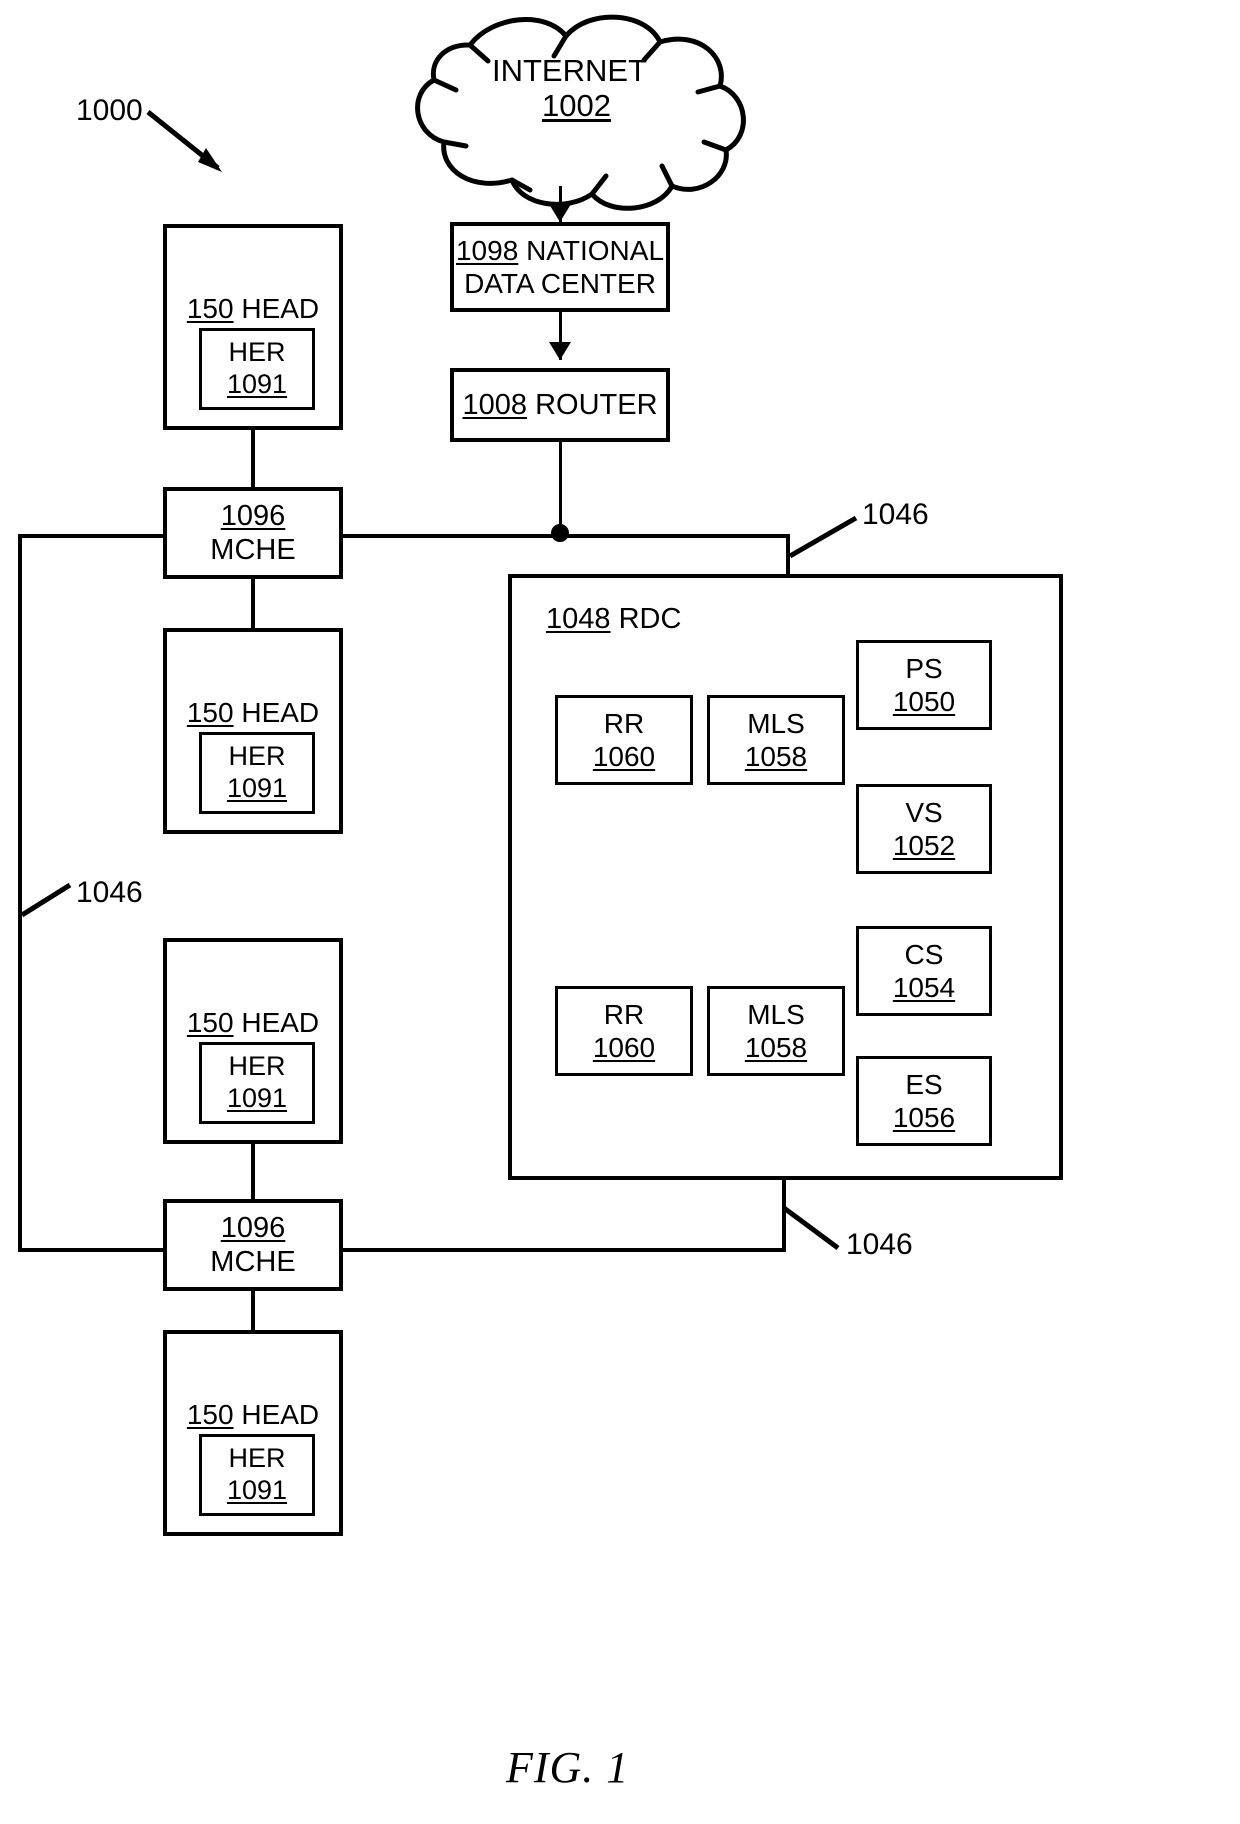 The width and height of the screenshot is (1240, 1824). I want to click on head-end-1-line1: 150 HEAD, so click(253, 308).